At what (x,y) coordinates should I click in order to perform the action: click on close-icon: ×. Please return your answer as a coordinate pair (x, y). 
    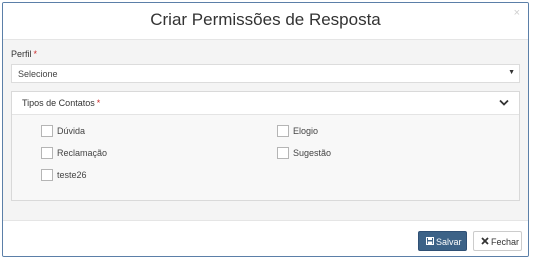
    Looking at the image, I should click on (517, 13).